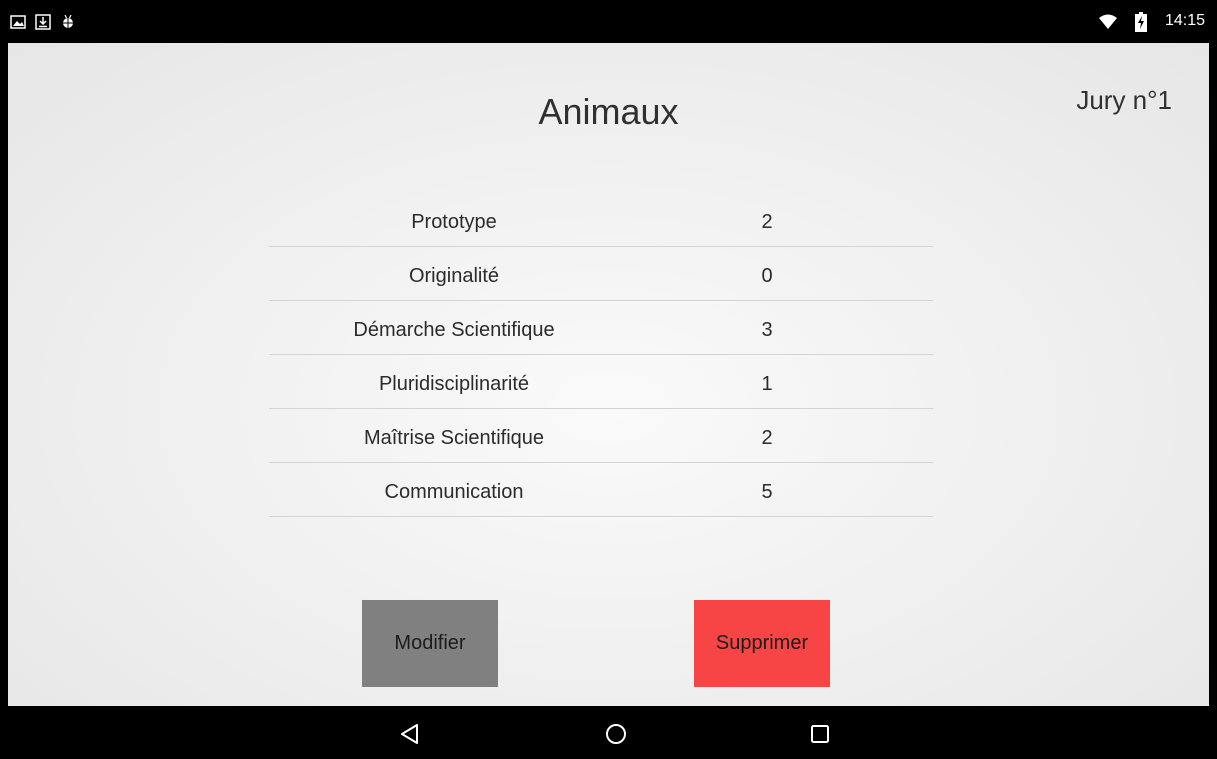 The width and height of the screenshot is (1217, 759). I want to click on page-title: Animaux, so click(608, 111).